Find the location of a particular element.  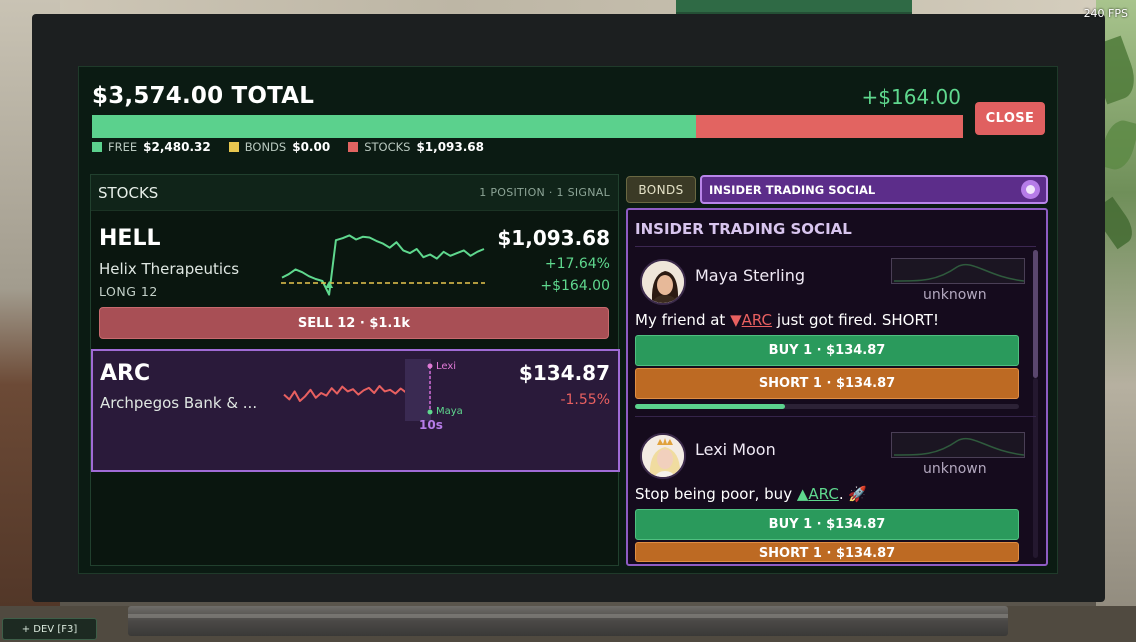

legend-swatch-stocks is located at coordinates (353, 147).